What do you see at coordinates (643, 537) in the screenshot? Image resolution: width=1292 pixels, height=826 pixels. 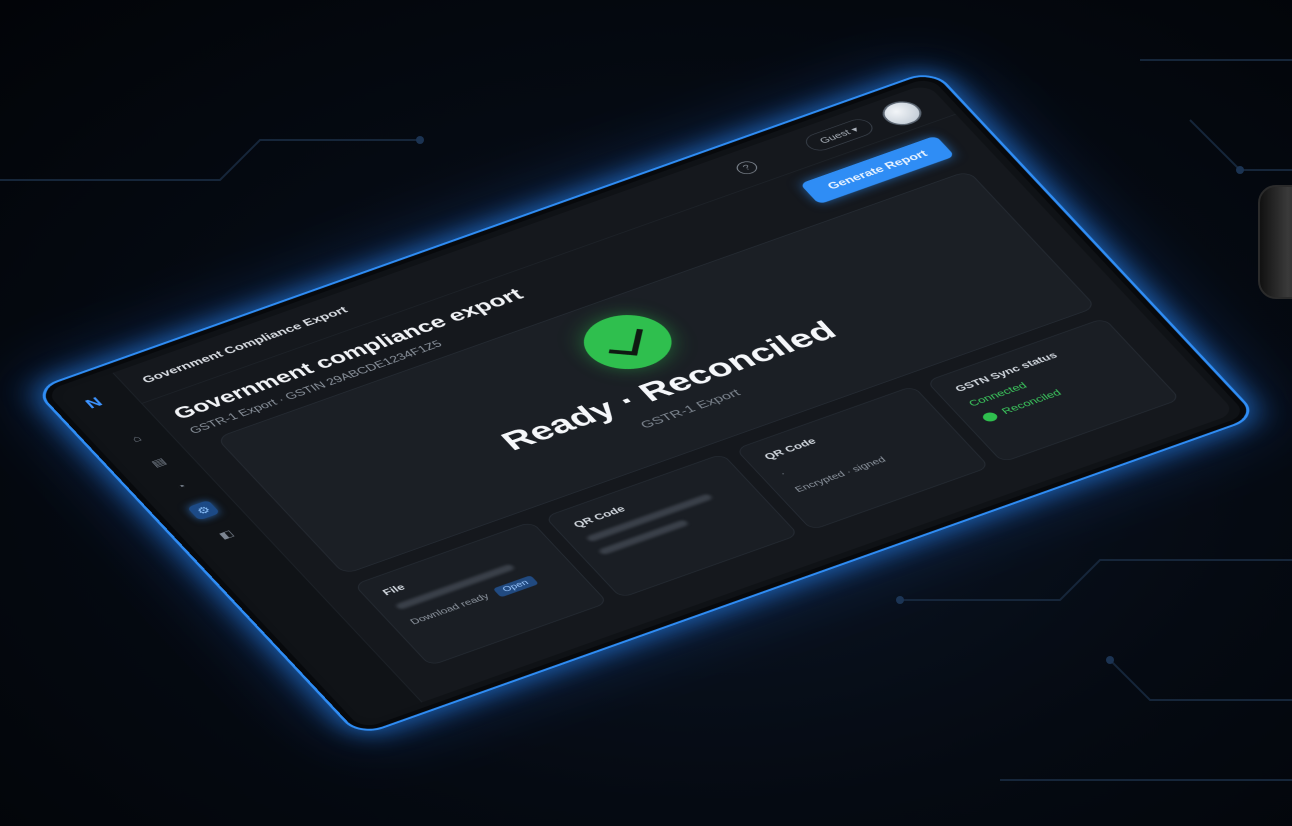 I see `redacted-line` at bounding box center [643, 537].